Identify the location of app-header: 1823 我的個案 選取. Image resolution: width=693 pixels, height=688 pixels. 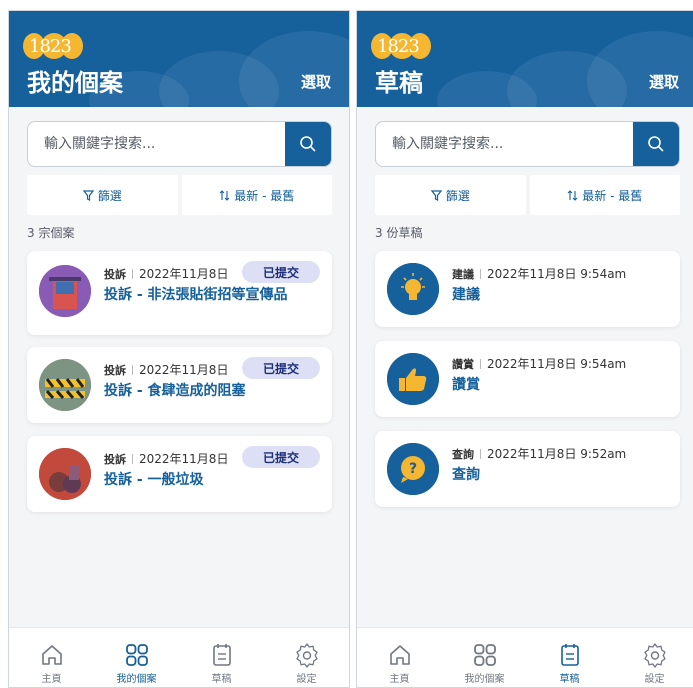
(179, 59).